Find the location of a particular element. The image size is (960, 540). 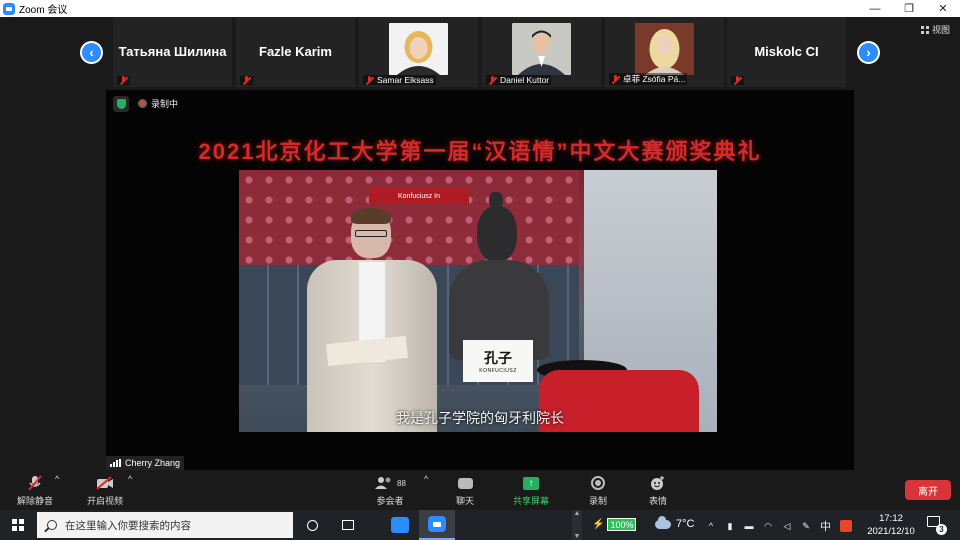

device-icon: ▬ is located at coordinates (749, 526).